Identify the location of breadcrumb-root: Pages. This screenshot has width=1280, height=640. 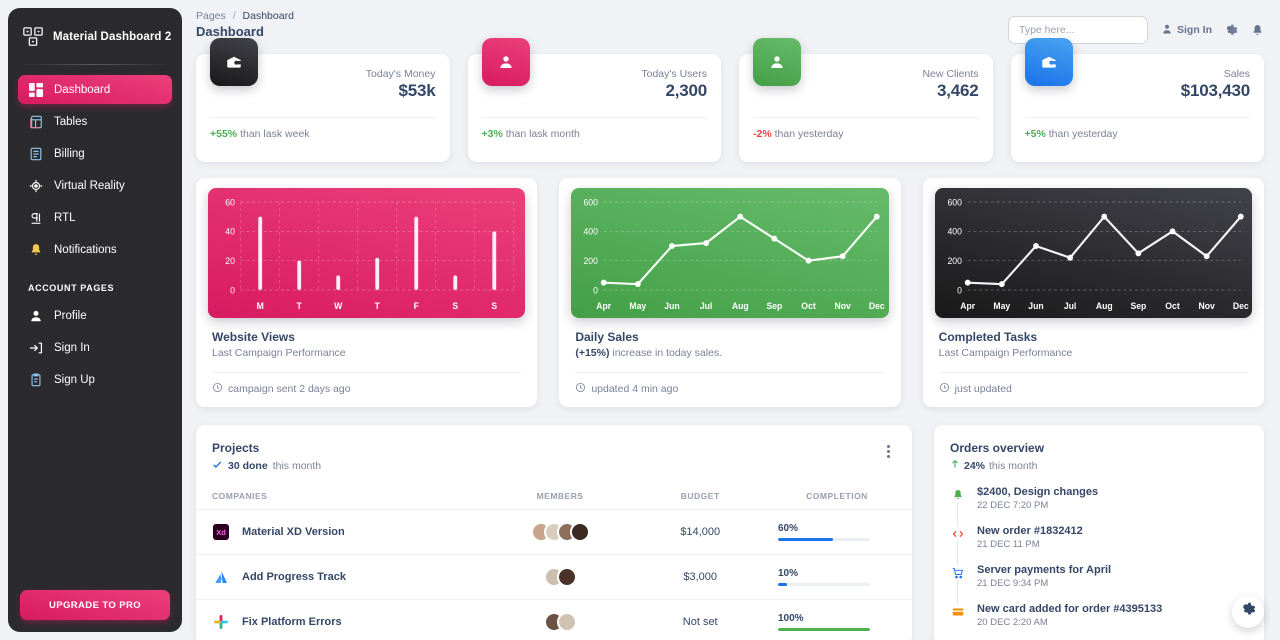
(211, 16).